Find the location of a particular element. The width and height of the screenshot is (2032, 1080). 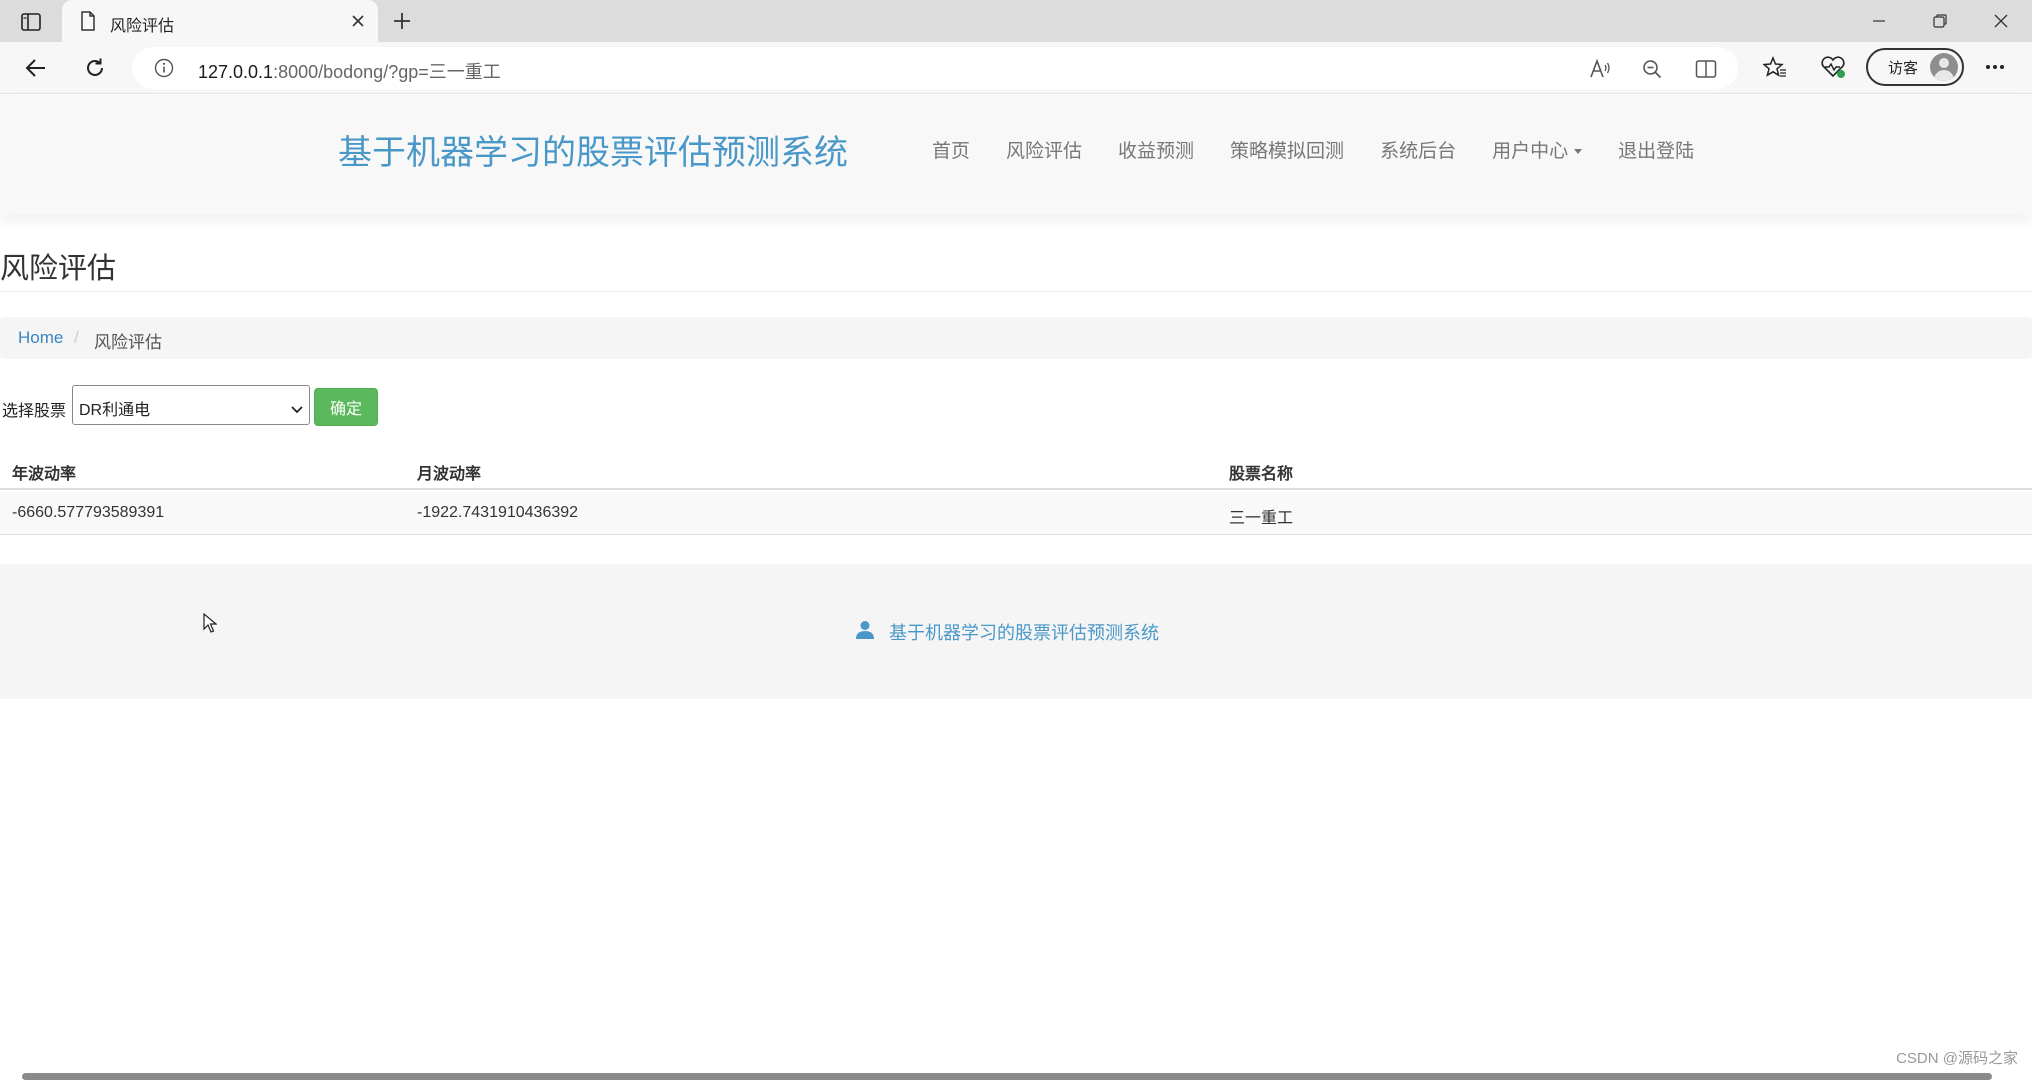

site-footer: 基于机器学习的股票评估预测系统 is located at coordinates (1016, 631).